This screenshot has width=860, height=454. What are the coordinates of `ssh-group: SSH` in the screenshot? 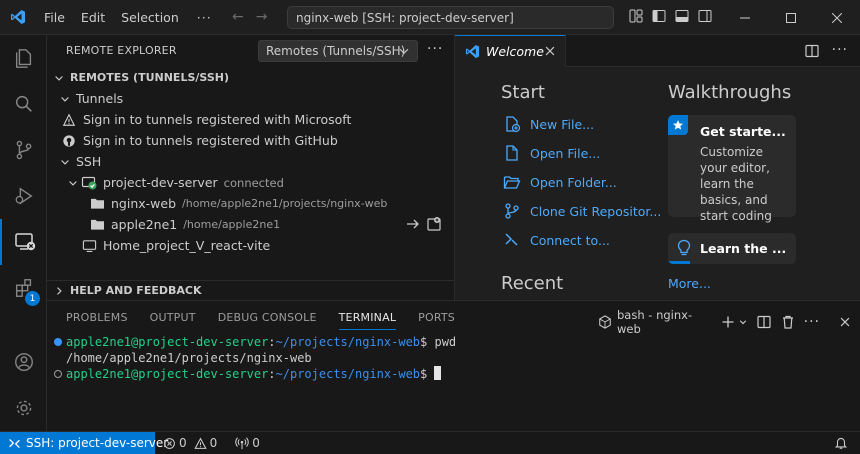 It's located at (251, 161).